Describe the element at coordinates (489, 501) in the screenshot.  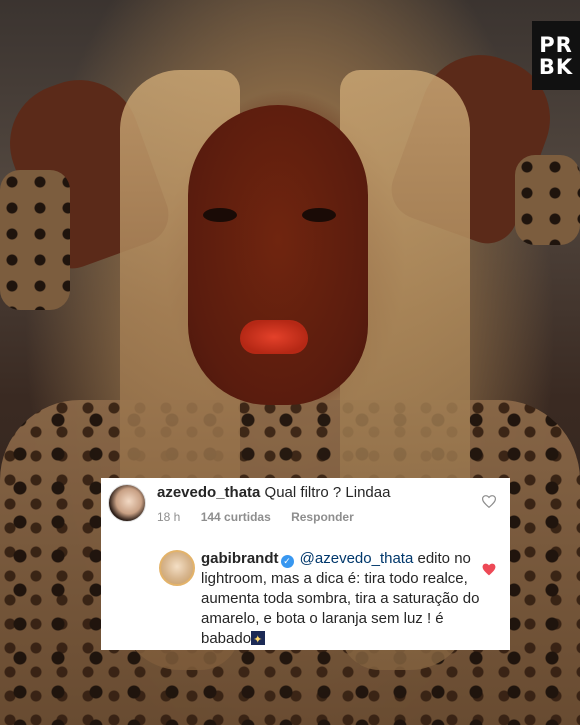
I see `heart-outline-icon` at that location.